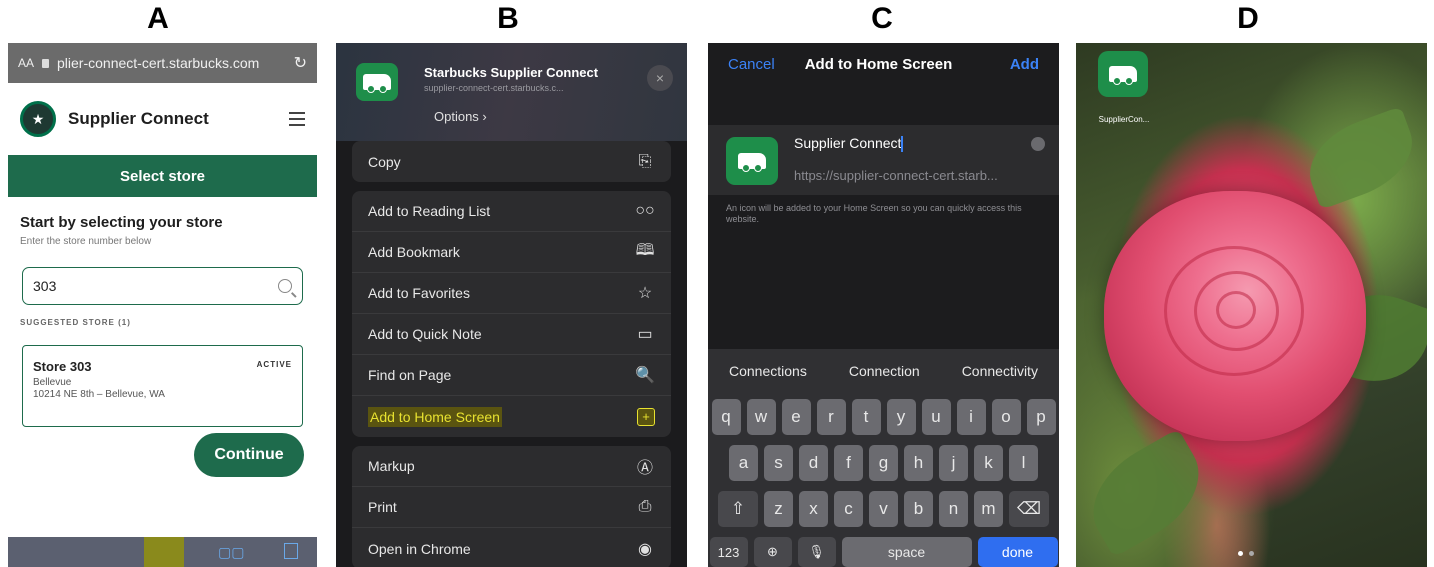 The width and height of the screenshot is (1434, 567). I want to click on share-title: Starbucks Supplier Connect, so click(511, 72).